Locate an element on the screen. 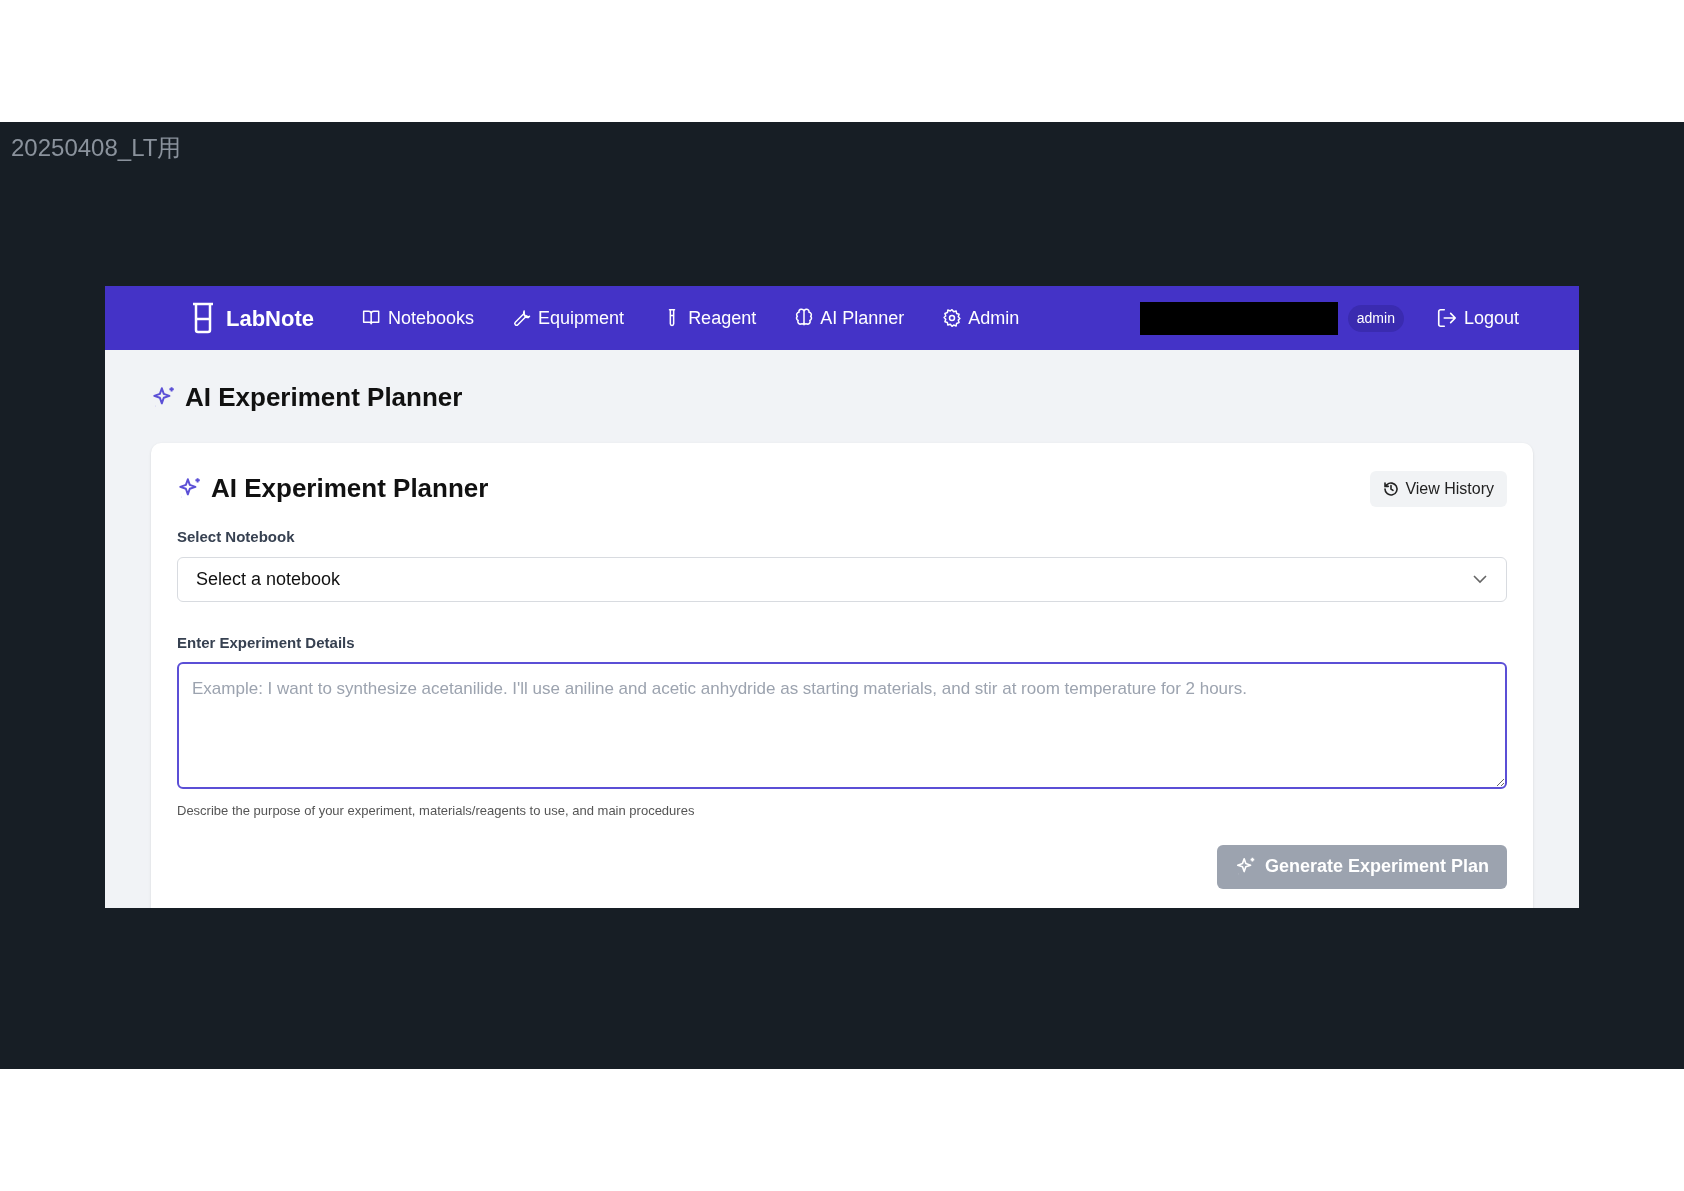 The height and width of the screenshot is (1191, 1684). field-label: Enter Experiment Details is located at coordinates (266, 642).